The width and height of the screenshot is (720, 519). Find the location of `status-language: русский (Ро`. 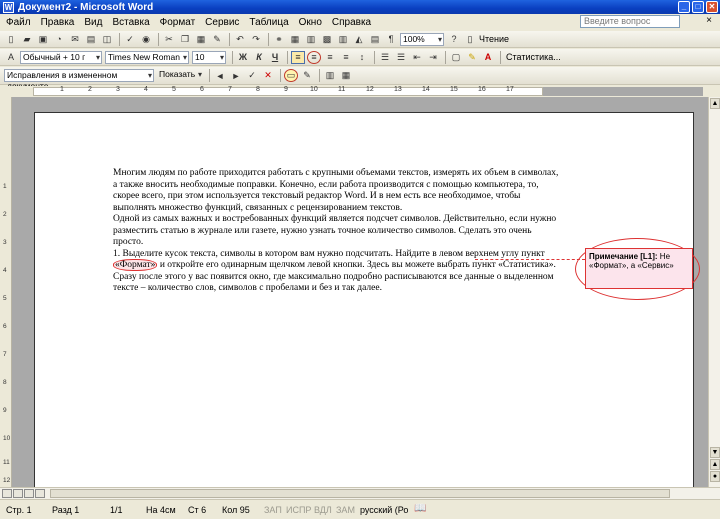

status-language: русский (Ро is located at coordinates (384, 510).